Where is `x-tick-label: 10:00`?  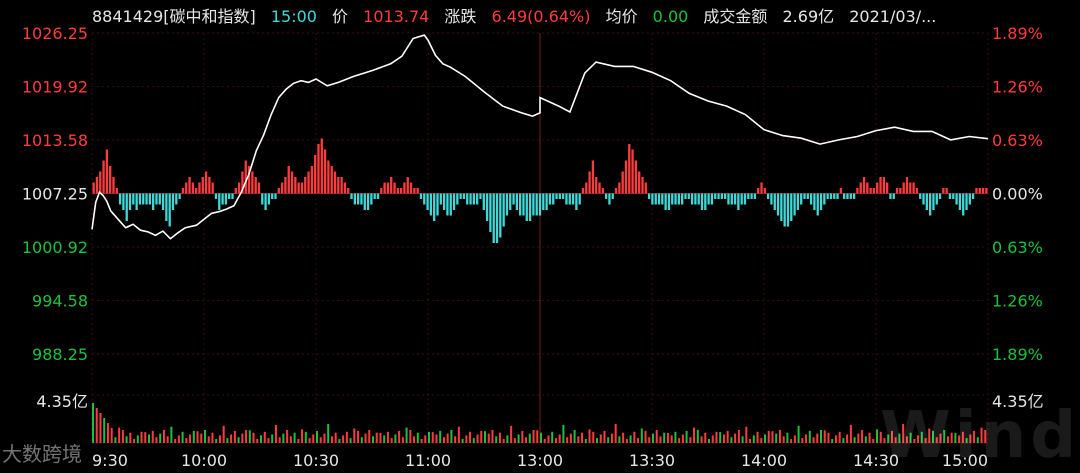
x-tick-label: 10:00 is located at coordinates (204, 460).